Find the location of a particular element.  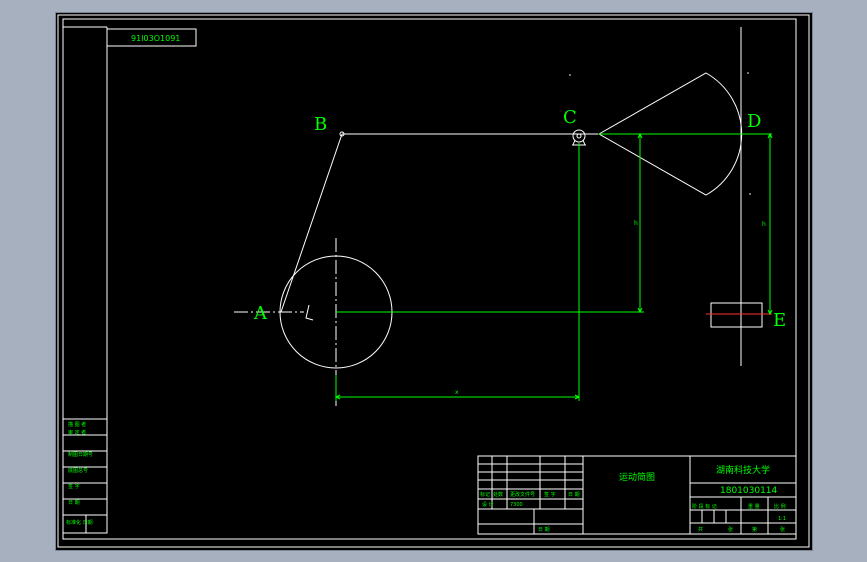

label-e: E is located at coordinates (779, 320).